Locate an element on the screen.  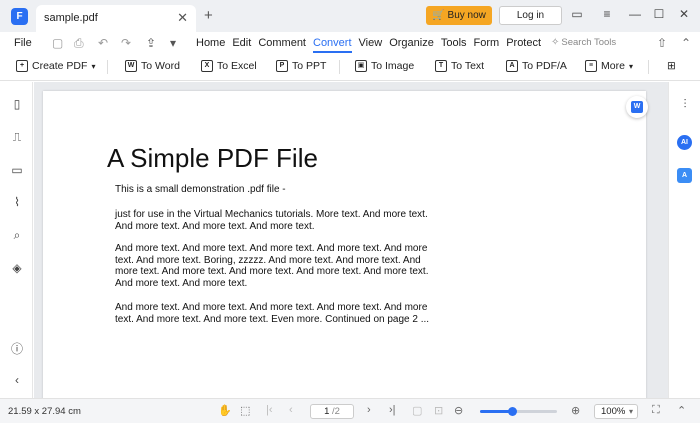
pdf-title: A Simple PDF File is located at coordinates (212, 158).